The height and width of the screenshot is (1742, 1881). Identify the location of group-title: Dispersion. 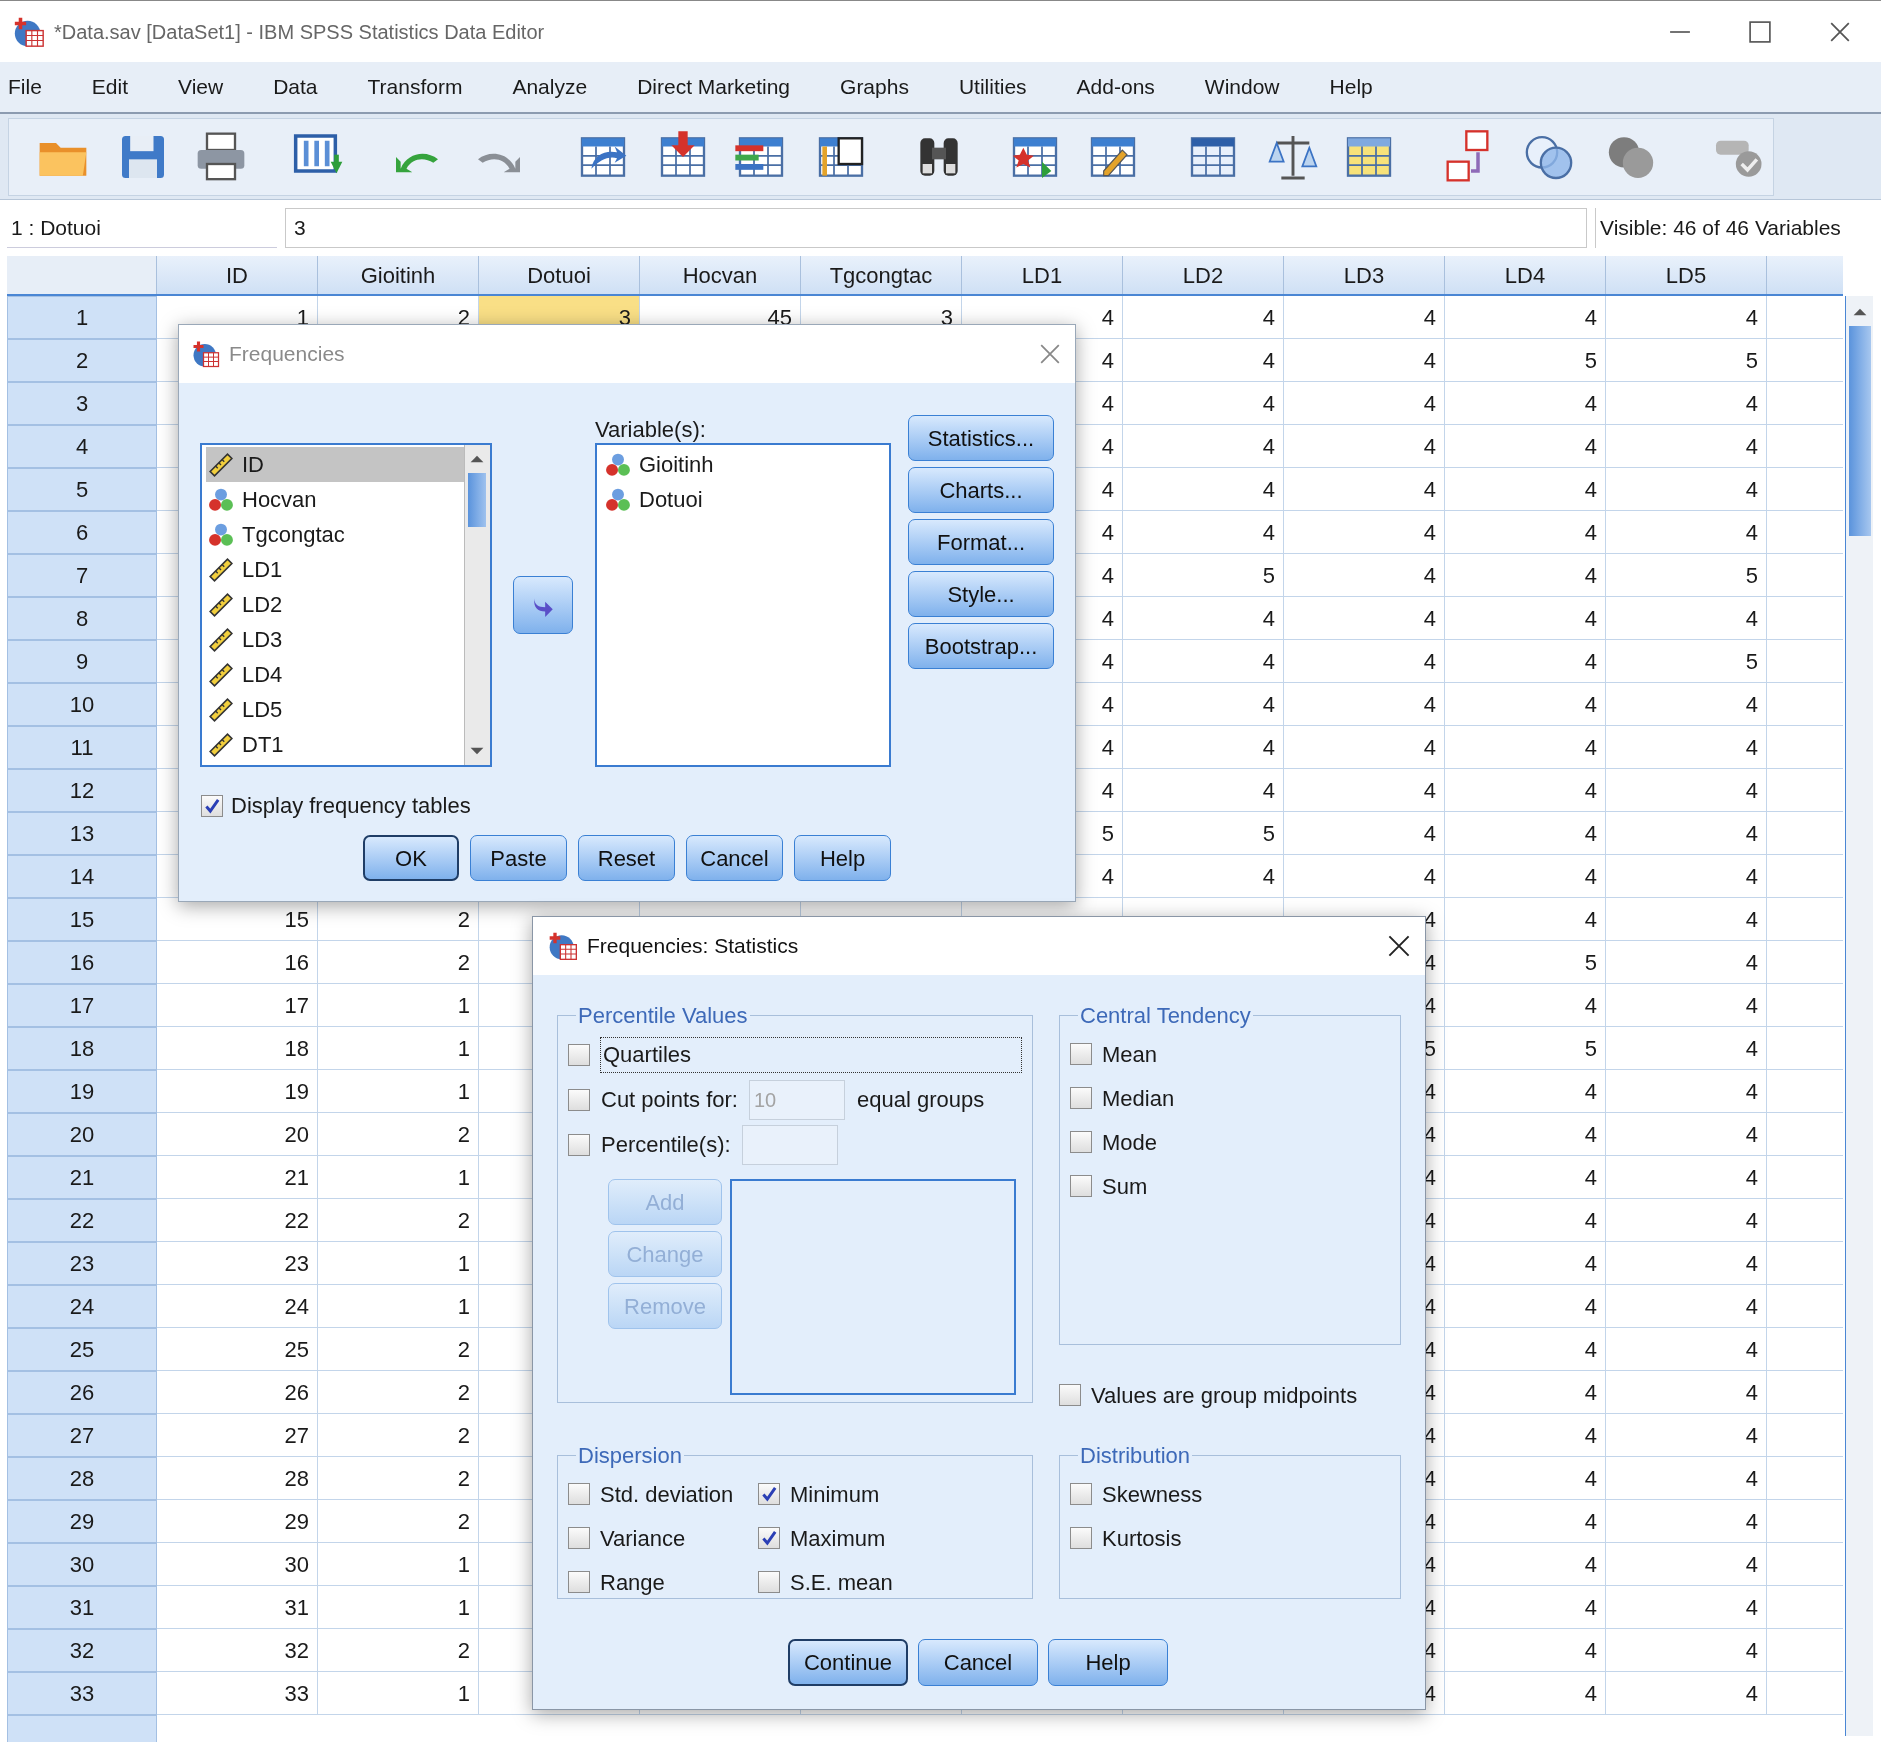
(630, 1456).